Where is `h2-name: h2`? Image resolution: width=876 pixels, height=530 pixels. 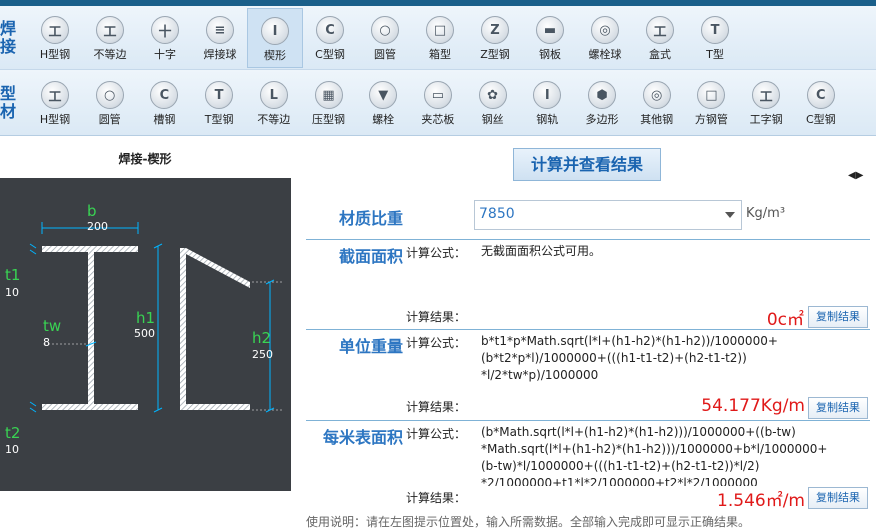
h2-name: h2 is located at coordinates (262, 338).